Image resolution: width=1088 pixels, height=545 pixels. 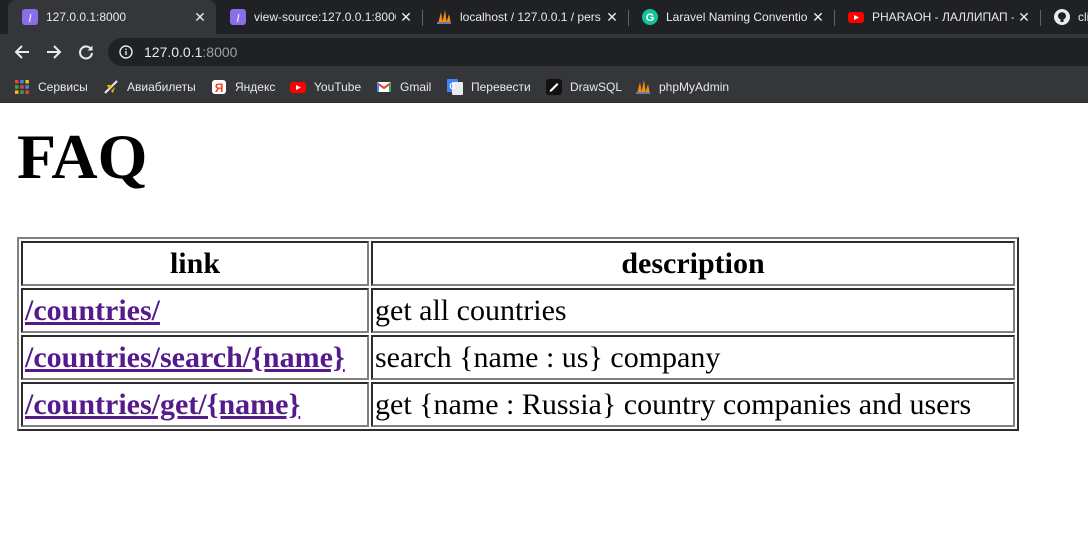 I want to click on bookmark-label: Яндекс, so click(x=255, y=87).